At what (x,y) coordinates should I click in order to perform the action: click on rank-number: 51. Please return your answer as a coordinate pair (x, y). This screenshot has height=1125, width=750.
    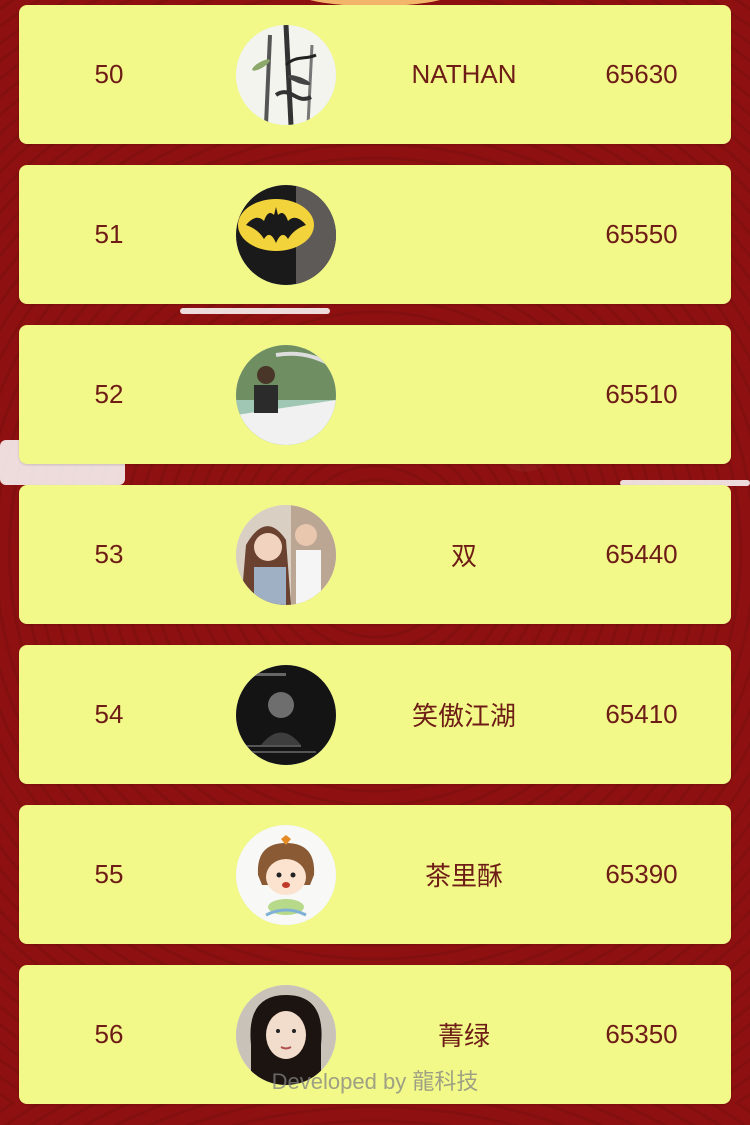
    Looking at the image, I should click on (109, 234).